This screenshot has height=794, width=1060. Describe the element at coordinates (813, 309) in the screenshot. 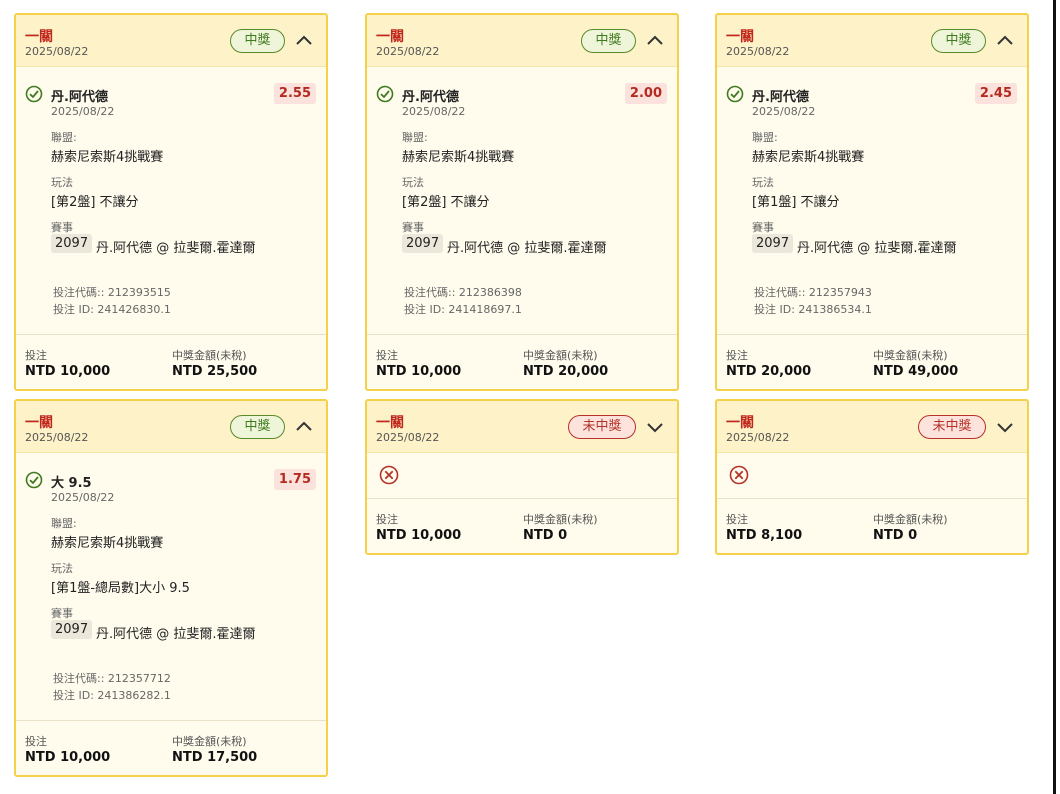

I see `bet-id: 投注 ID: 241386534.1` at that location.